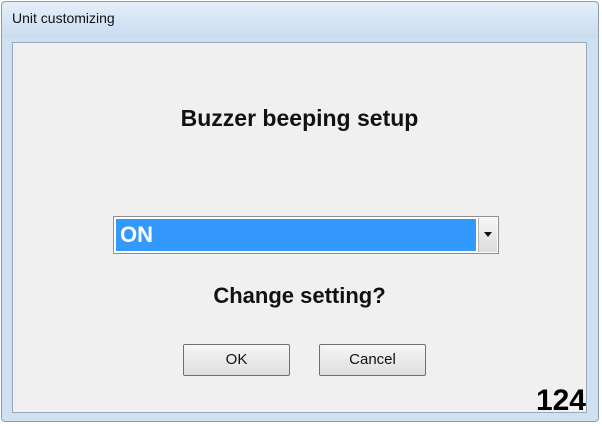  What do you see at coordinates (560, 400) in the screenshot?
I see `page-number: 124` at bounding box center [560, 400].